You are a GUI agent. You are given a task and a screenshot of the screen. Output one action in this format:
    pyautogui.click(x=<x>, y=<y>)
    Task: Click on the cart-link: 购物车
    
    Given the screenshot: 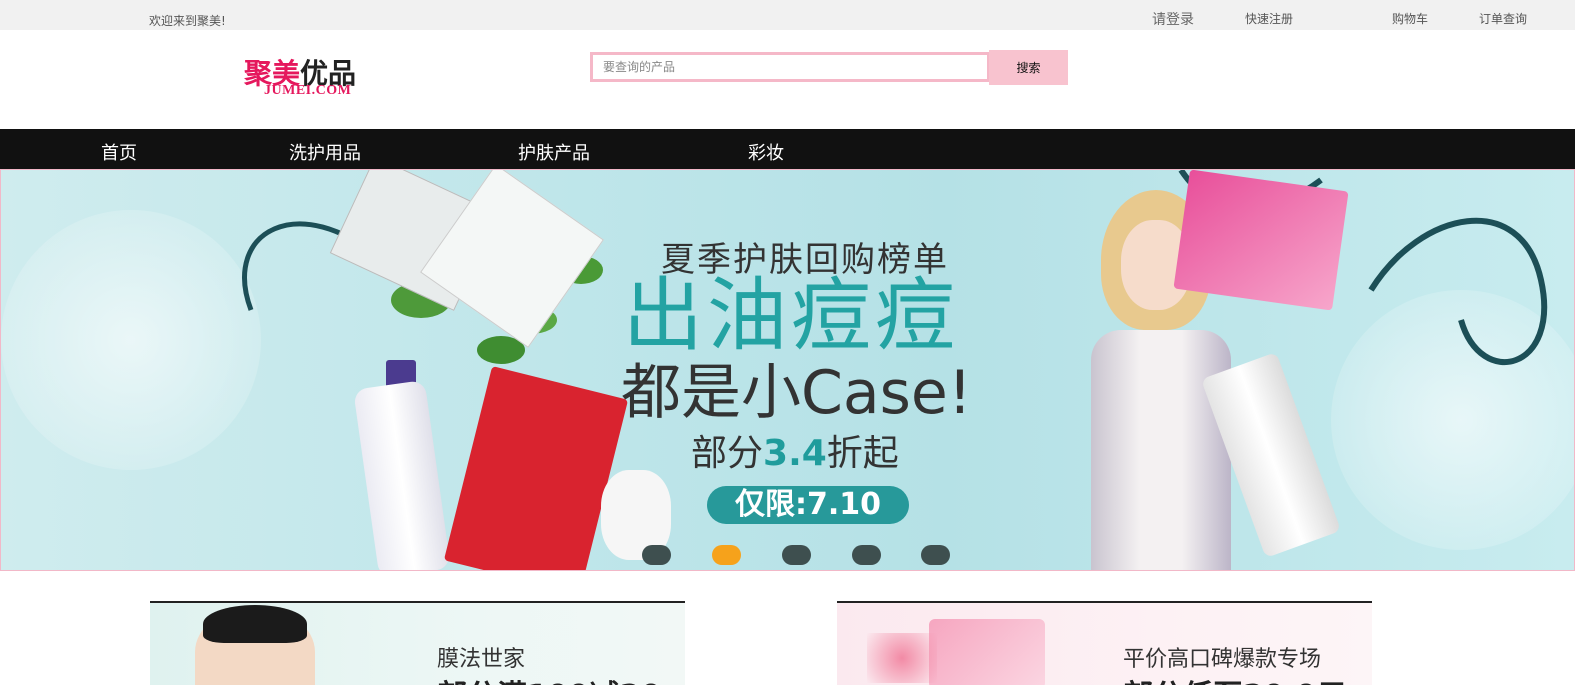 What is the action you would take?
    pyautogui.click(x=1410, y=18)
    